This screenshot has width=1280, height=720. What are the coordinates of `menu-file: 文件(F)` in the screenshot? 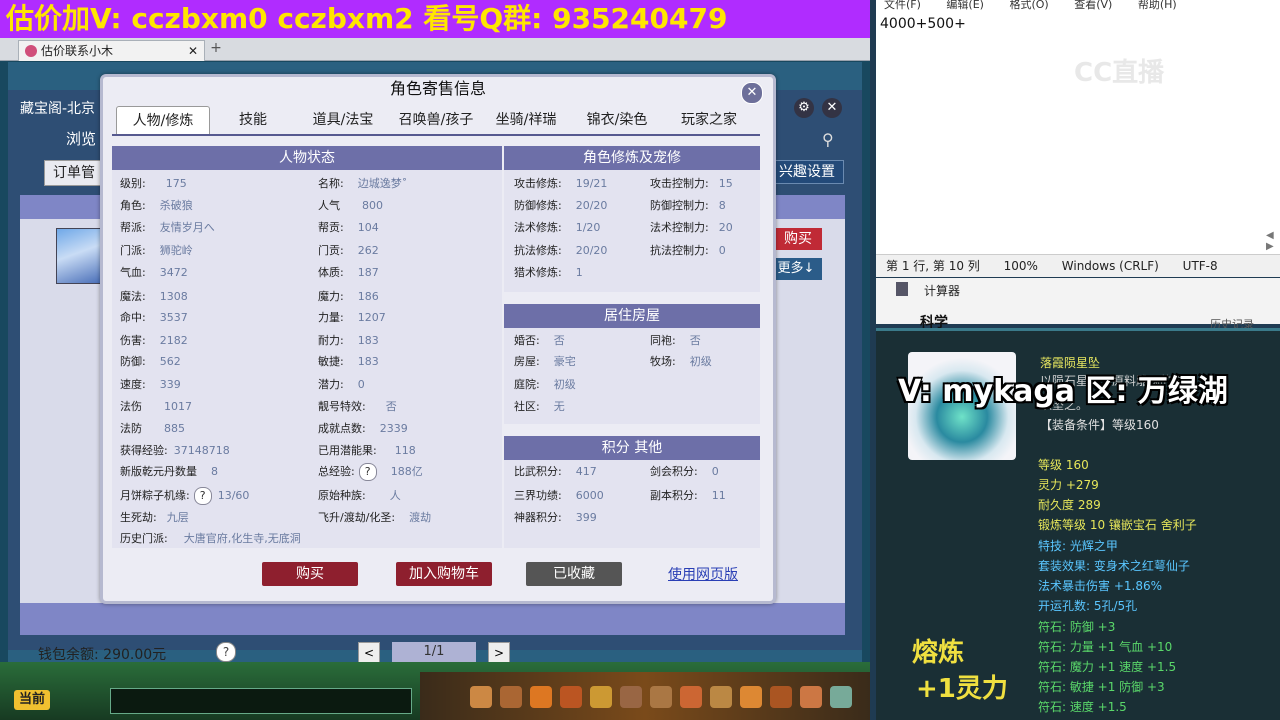 It's located at (902, 5).